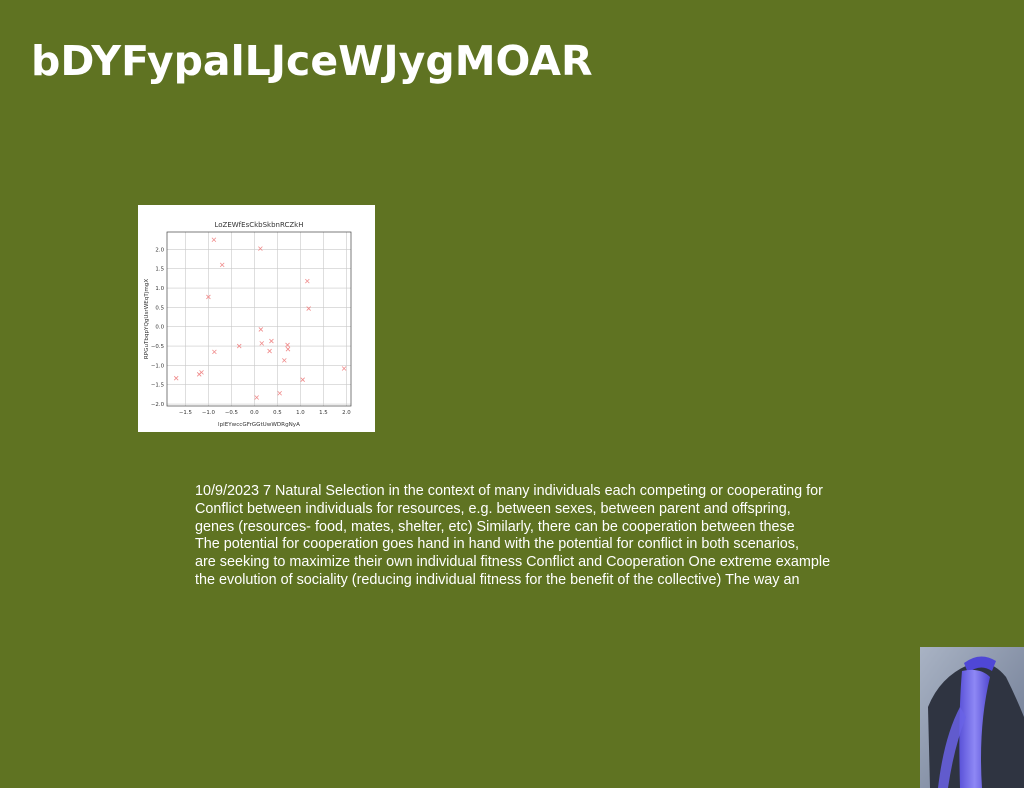  Describe the element at coordinates (159, 270) in the screenshot. I see `chart-y-tick-label: 1.5` at that location.